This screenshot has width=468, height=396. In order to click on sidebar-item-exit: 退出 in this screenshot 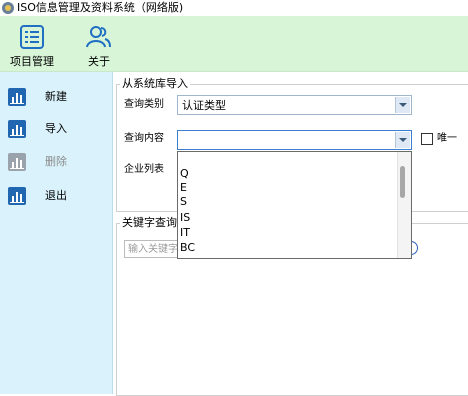, I will do `click(55, 197)`.